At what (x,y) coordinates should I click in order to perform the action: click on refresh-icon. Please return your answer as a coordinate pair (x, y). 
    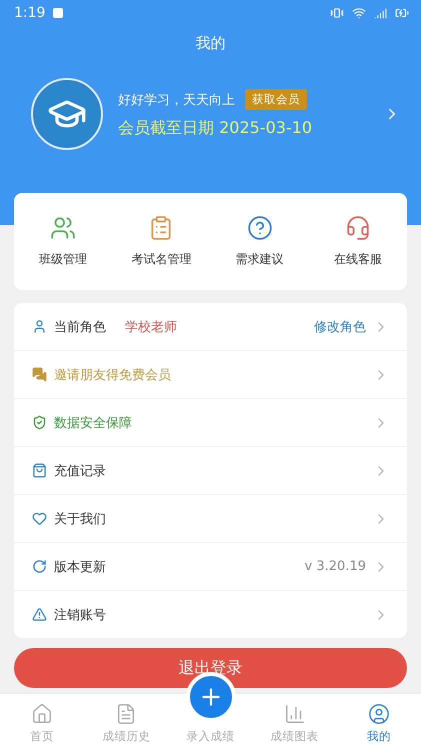
    Looking at the image, I should click on (39, 566).